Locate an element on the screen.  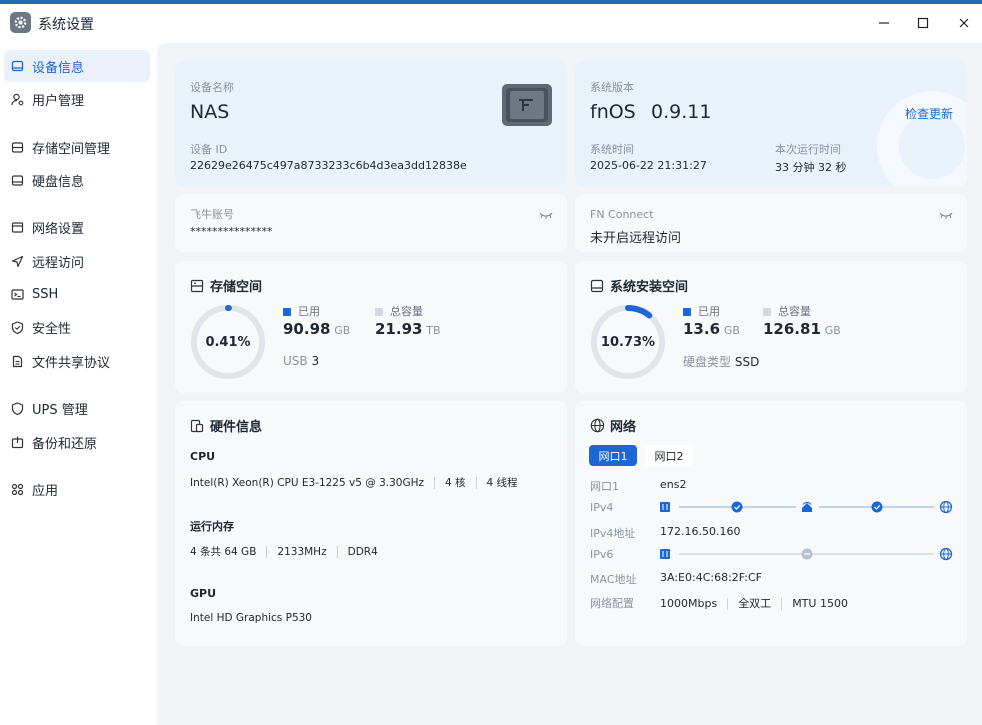
storage-icon is located at coordinates (17, 147).